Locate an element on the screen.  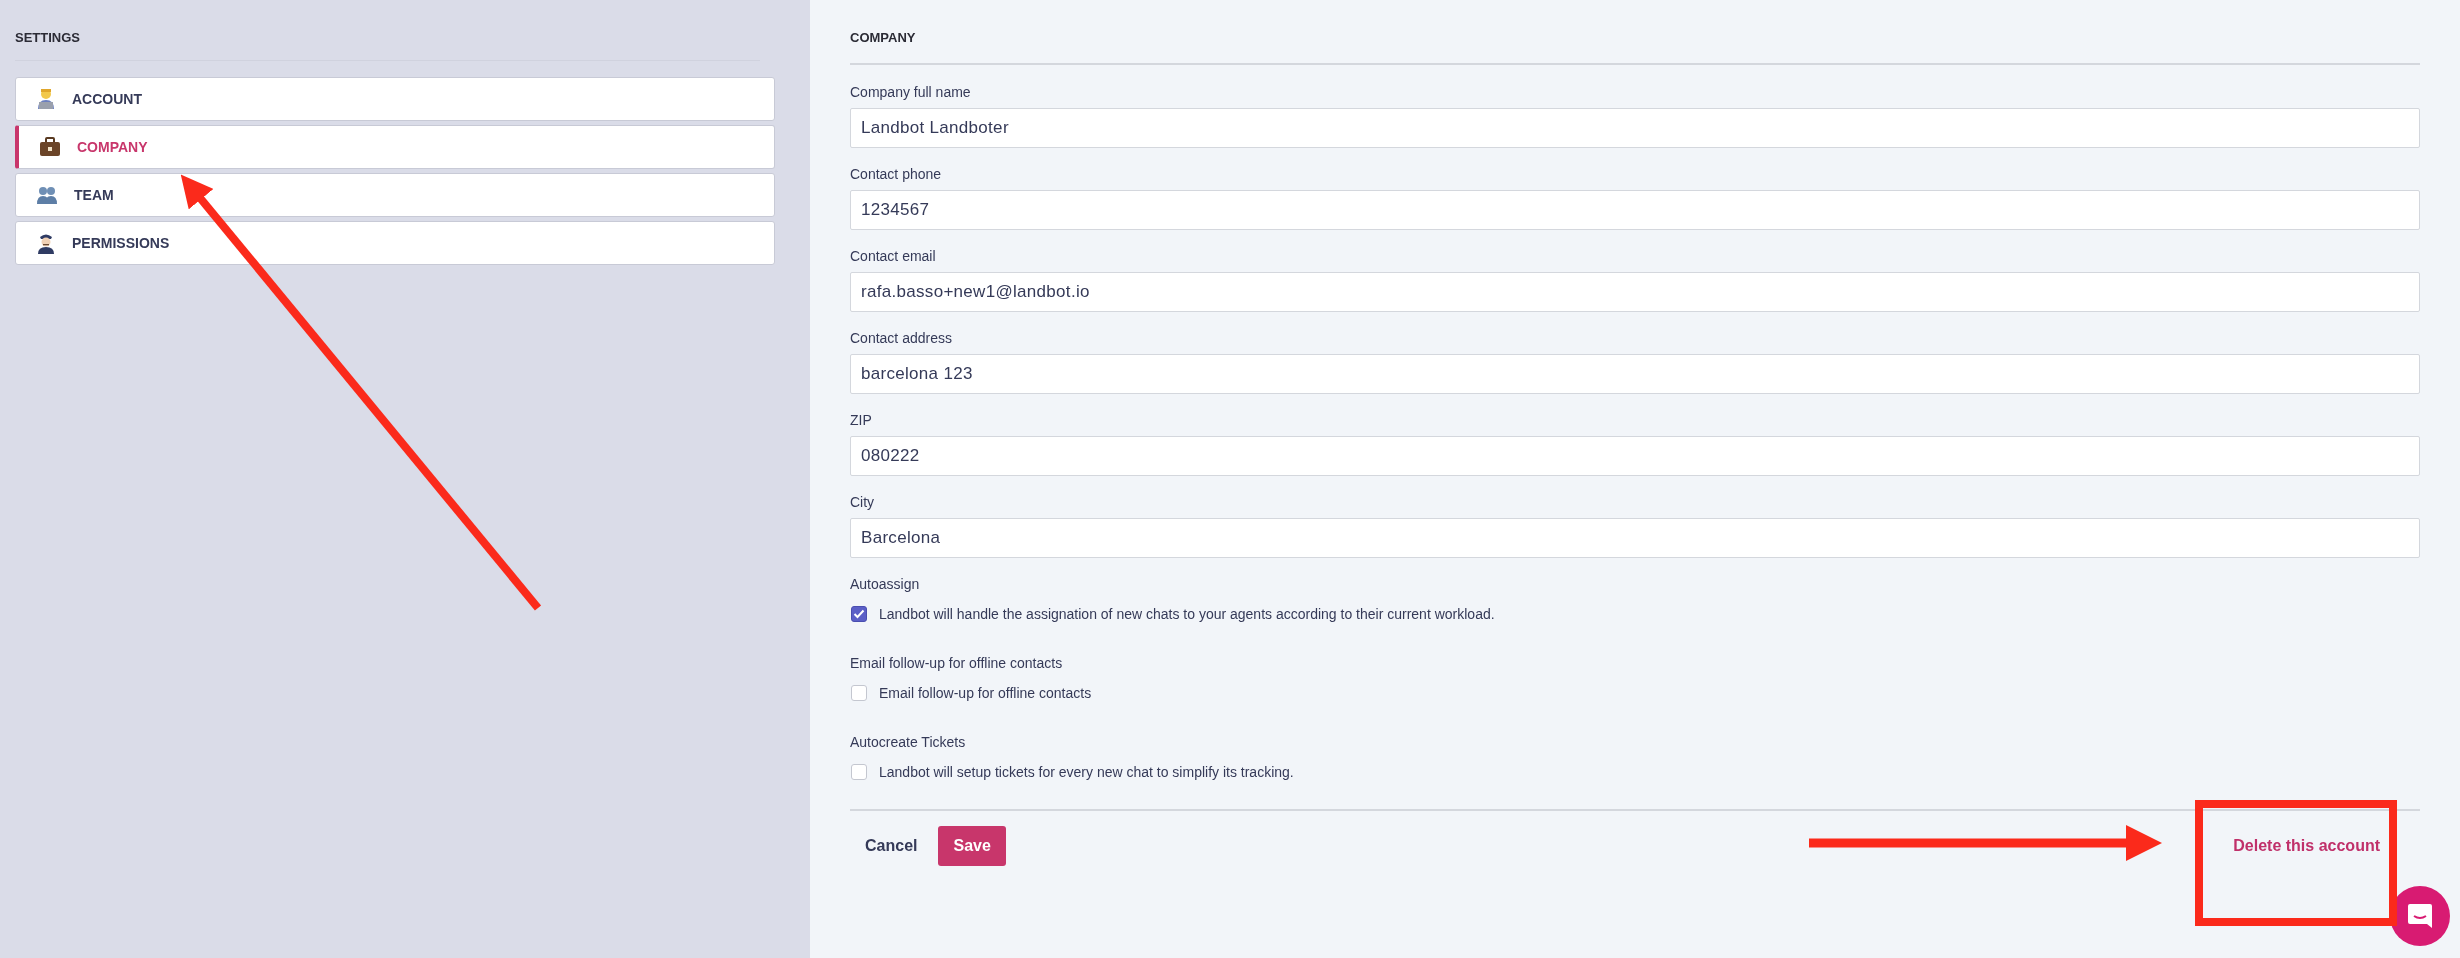
sidebar-item: TEAM is located at coordinates (395, 195).